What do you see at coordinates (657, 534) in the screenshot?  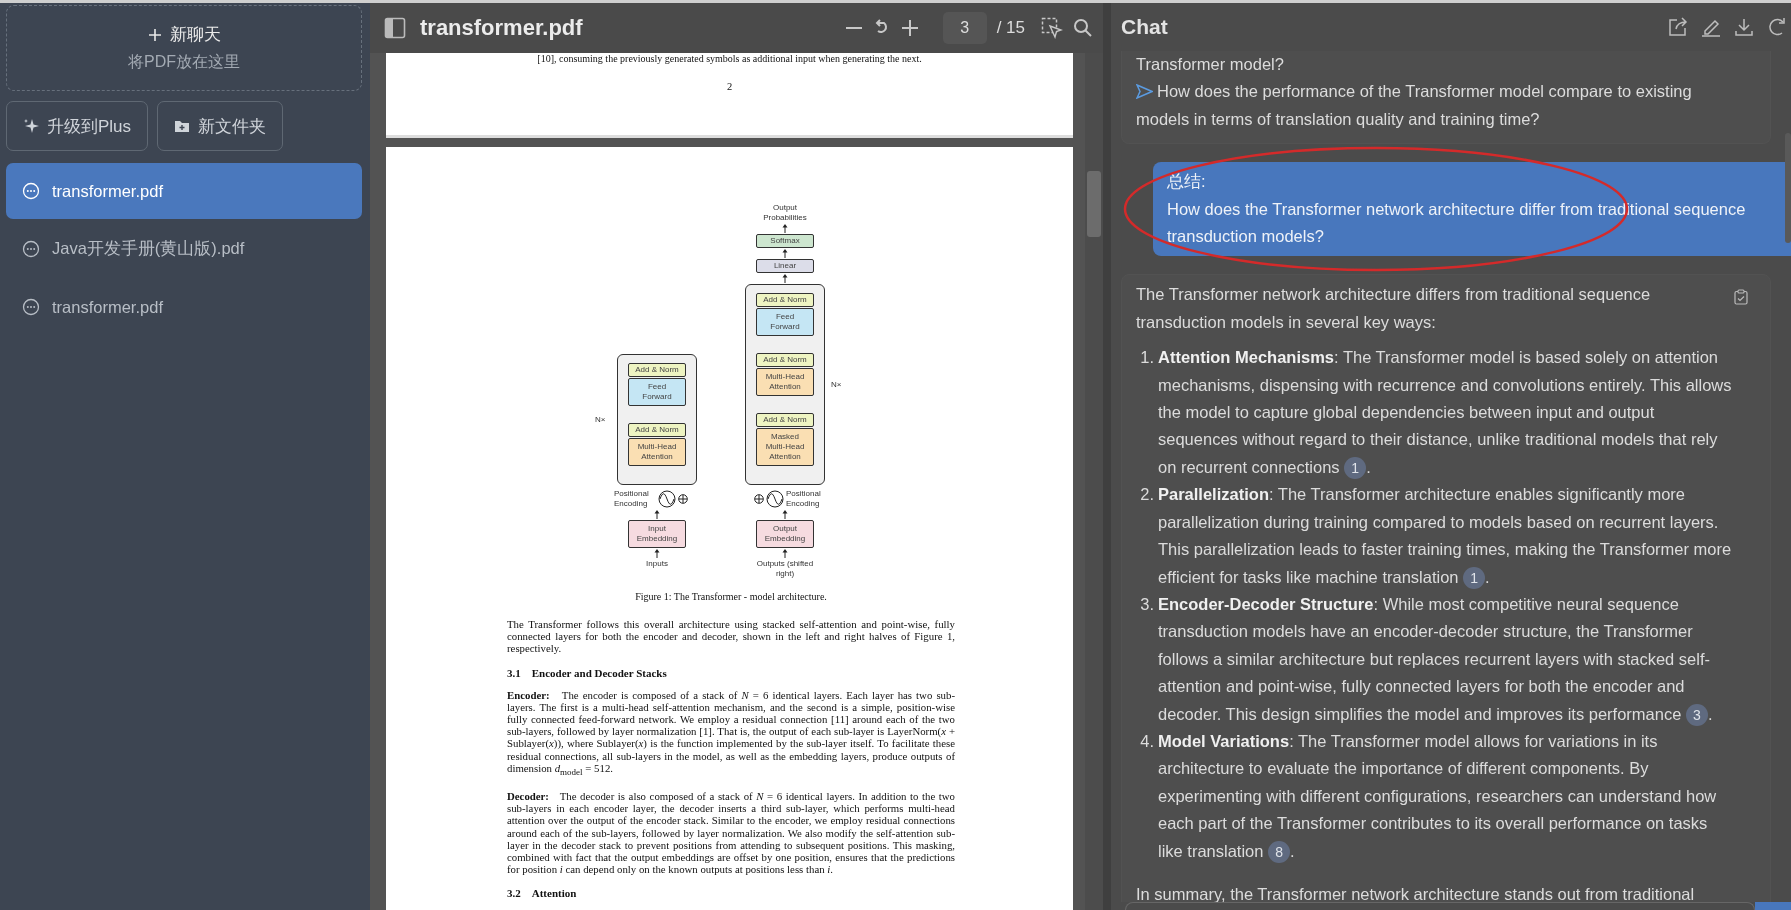 I see `diagram-block: Input Embedding` at bounding box center [657, 534].